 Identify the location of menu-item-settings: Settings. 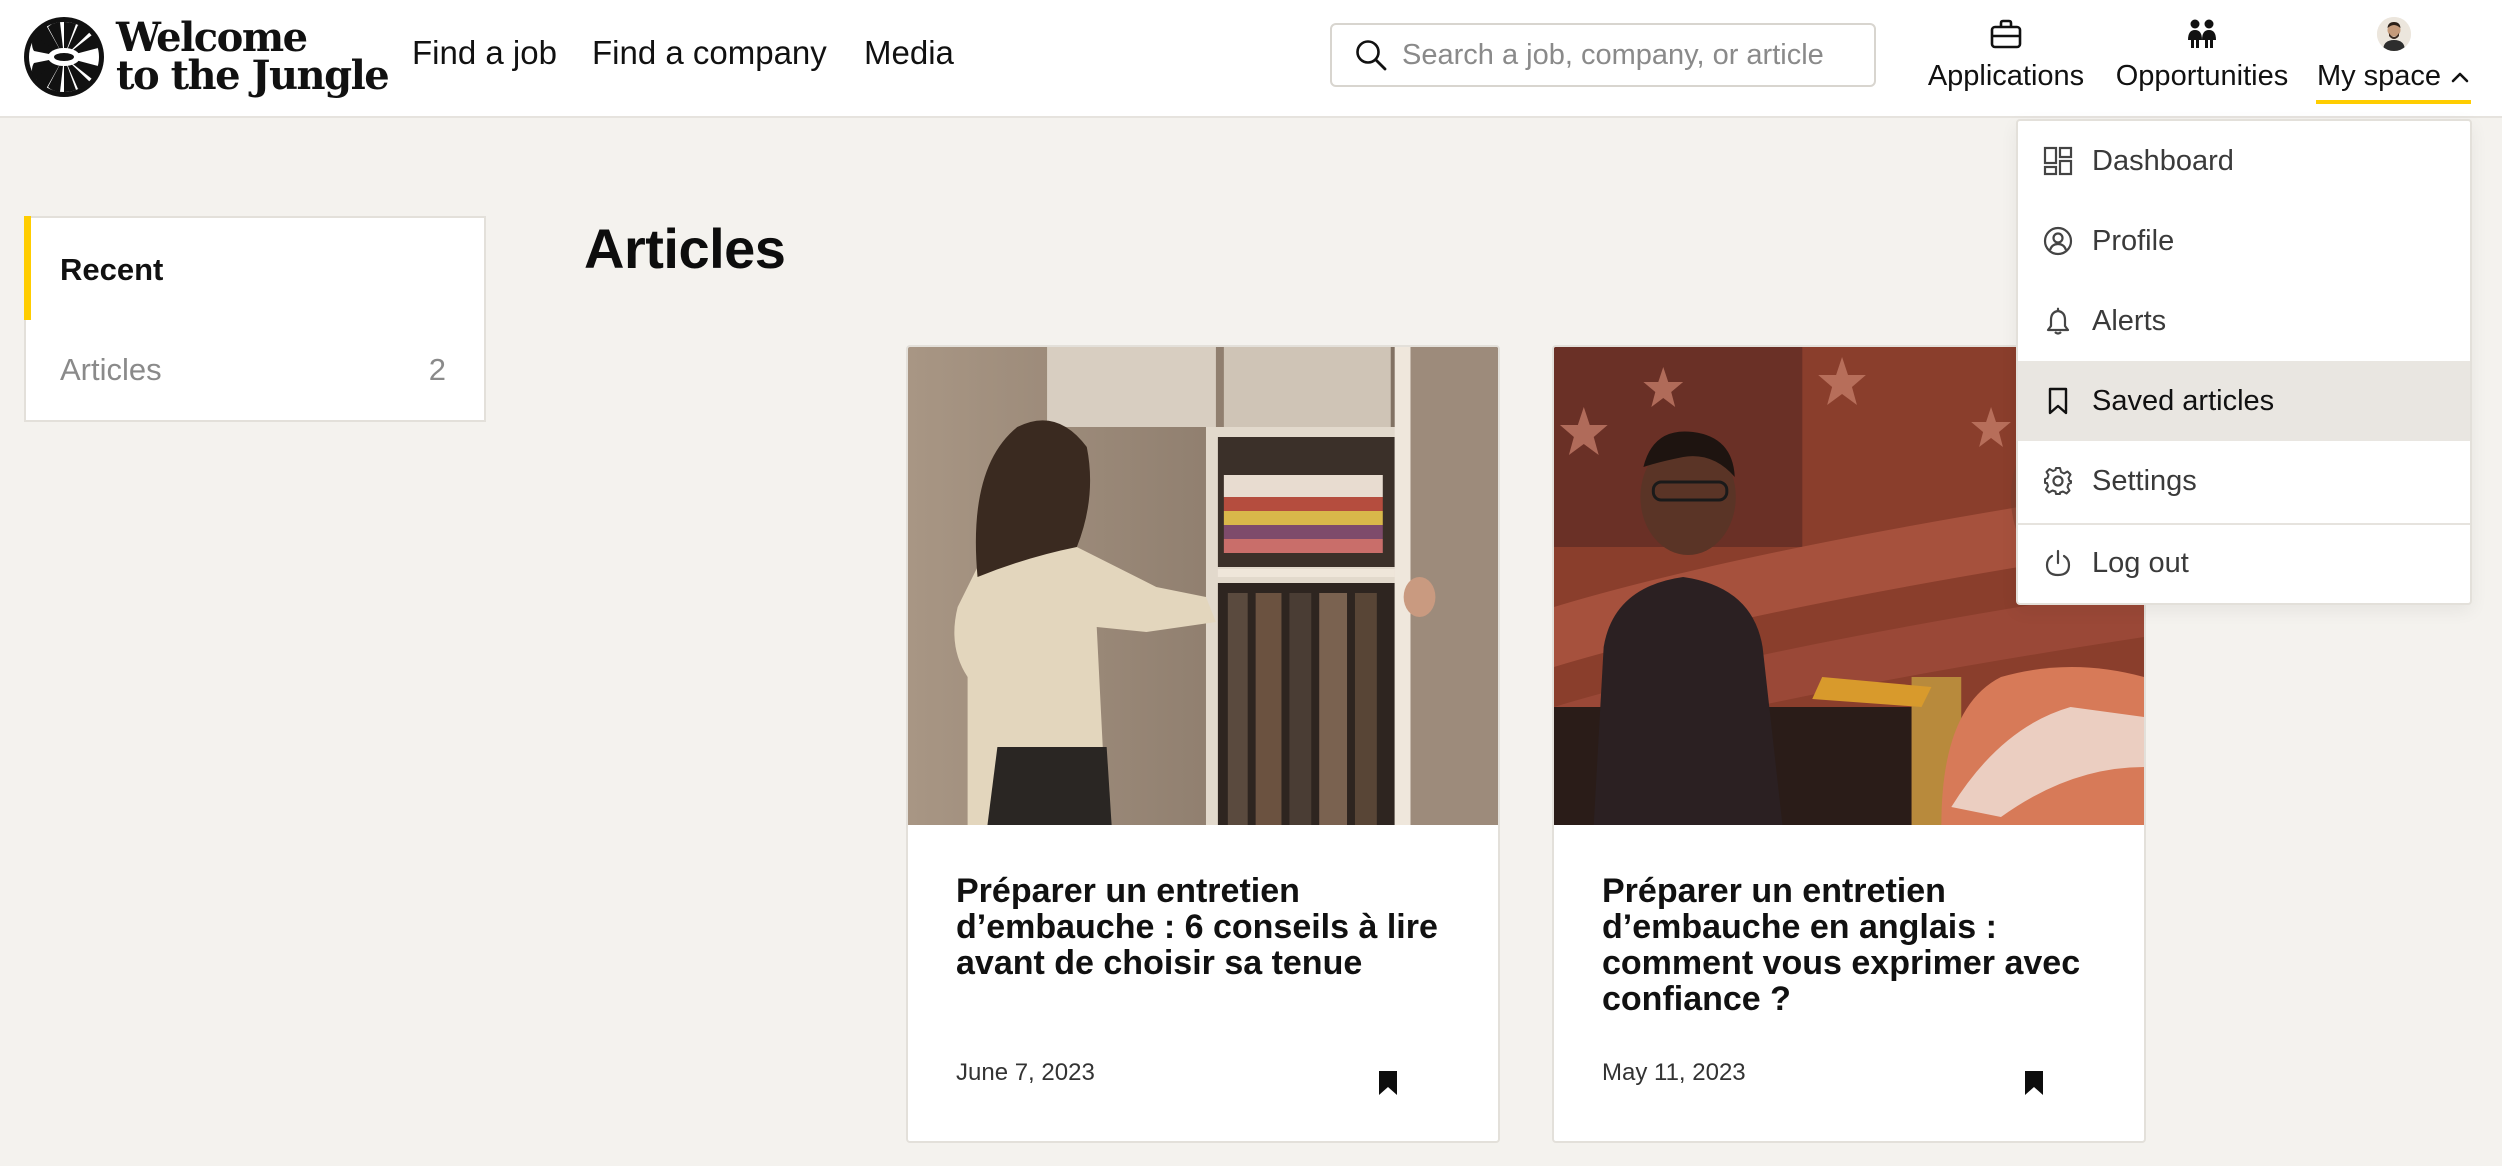
(2244, 481).